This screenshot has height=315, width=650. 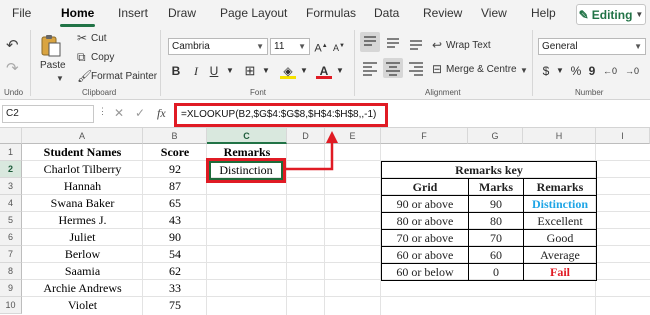 I want to click on score-cell: 33, so click(x=175, y=288).